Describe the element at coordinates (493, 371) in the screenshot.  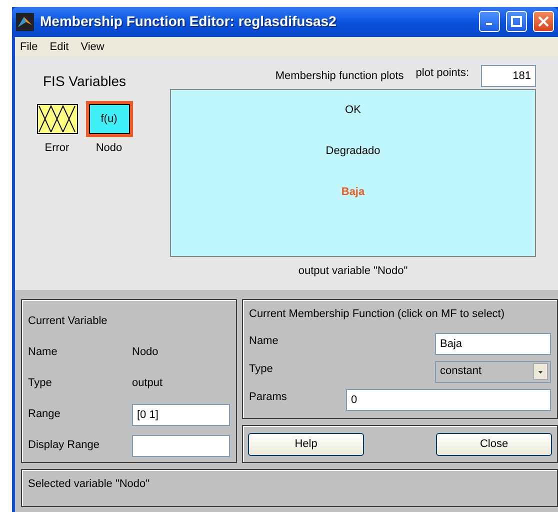
I see `type-dropdown: constant` at that location.